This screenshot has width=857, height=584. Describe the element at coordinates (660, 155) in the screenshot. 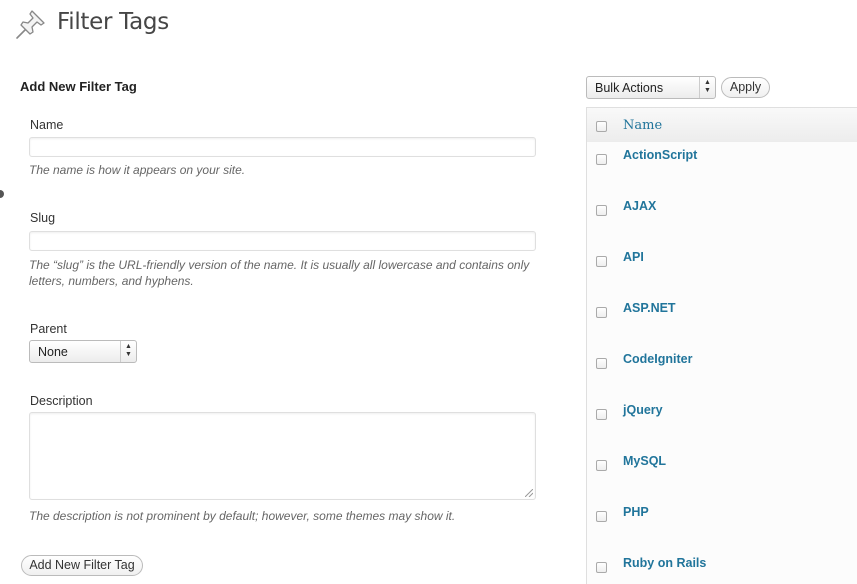

I see `tag-link: ActionScript` at that location.